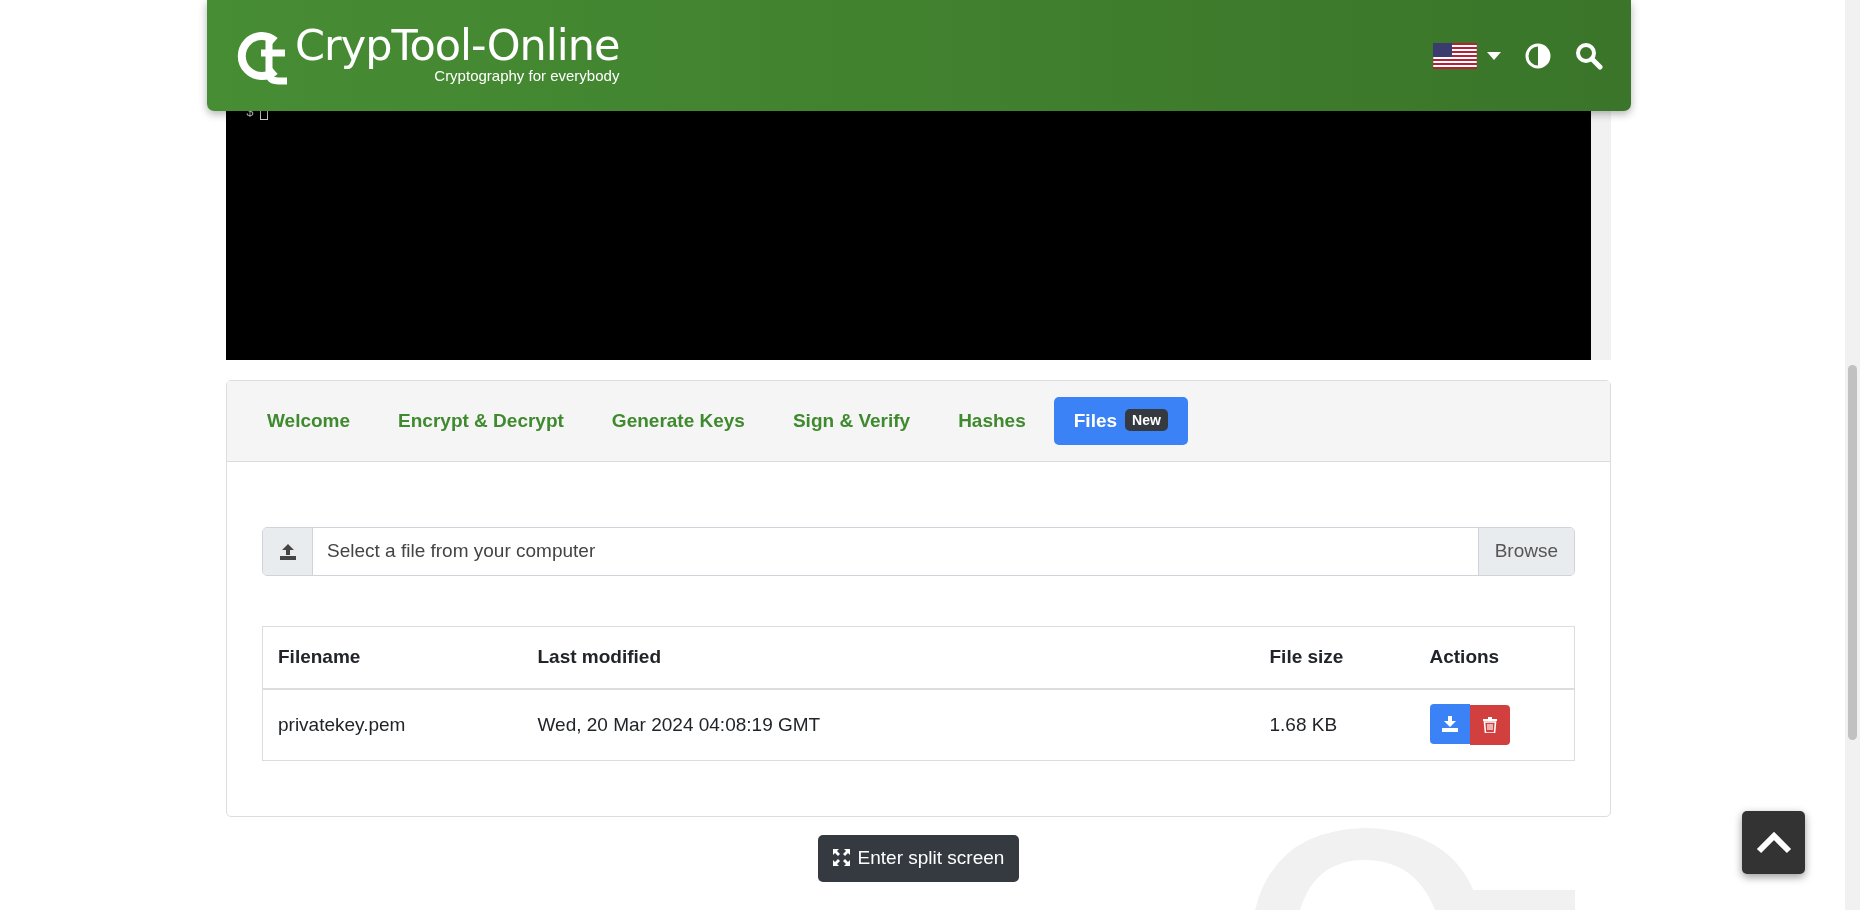 This screenshot has height=910, width=1860. I want to click on download-button, so click(1449, 724).